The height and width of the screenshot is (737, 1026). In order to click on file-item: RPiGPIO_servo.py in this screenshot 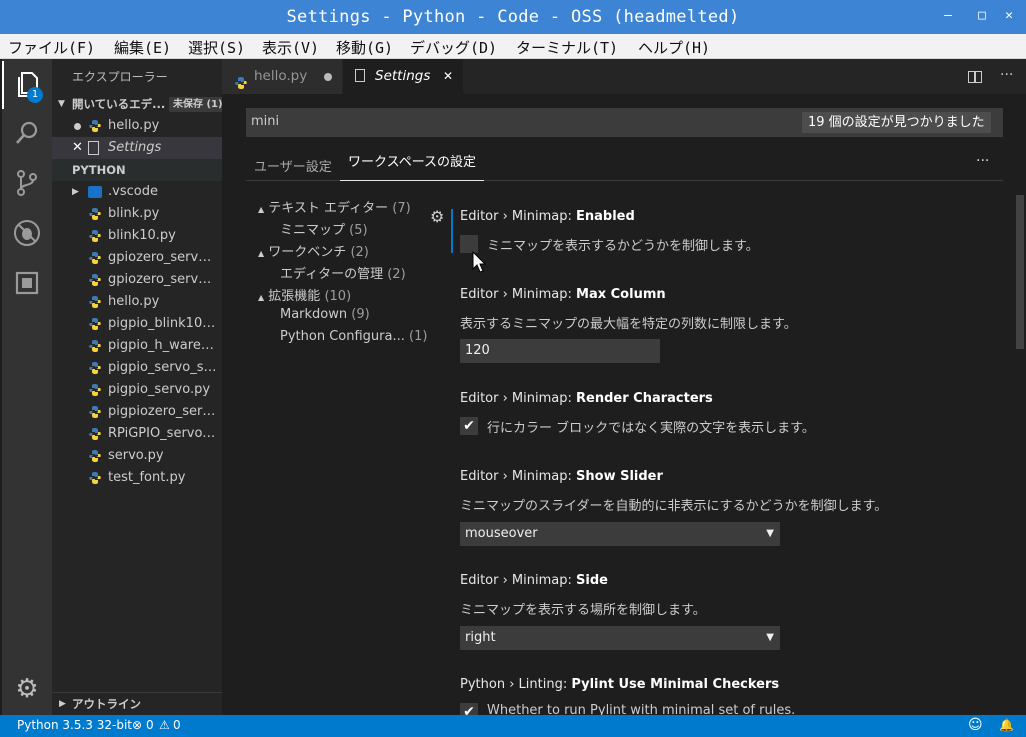, I will do `click(137, 434)`.